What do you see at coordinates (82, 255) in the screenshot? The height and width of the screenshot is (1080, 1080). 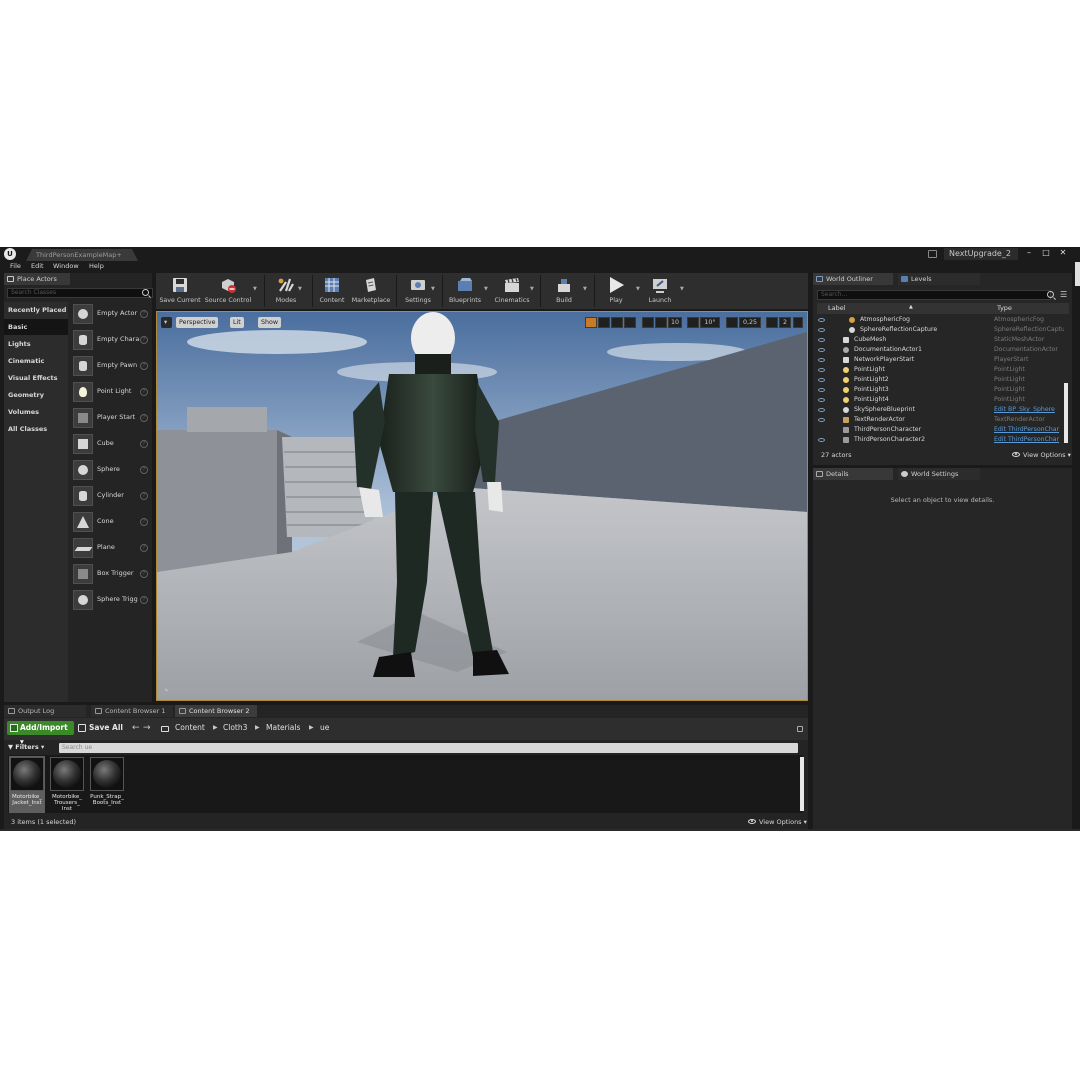 I see `map-tab: ThirdPersonExampleMap+` at bounding box center [82, 255].